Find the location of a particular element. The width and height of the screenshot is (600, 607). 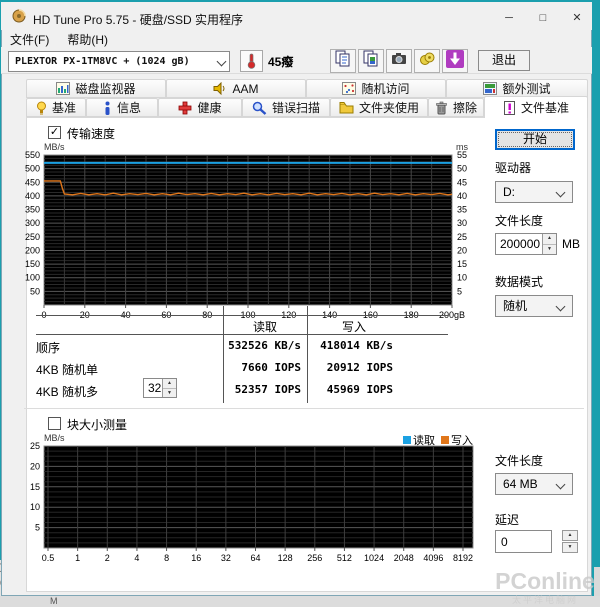

data-mode-select: 随机 is located at coordinates (534, 306).